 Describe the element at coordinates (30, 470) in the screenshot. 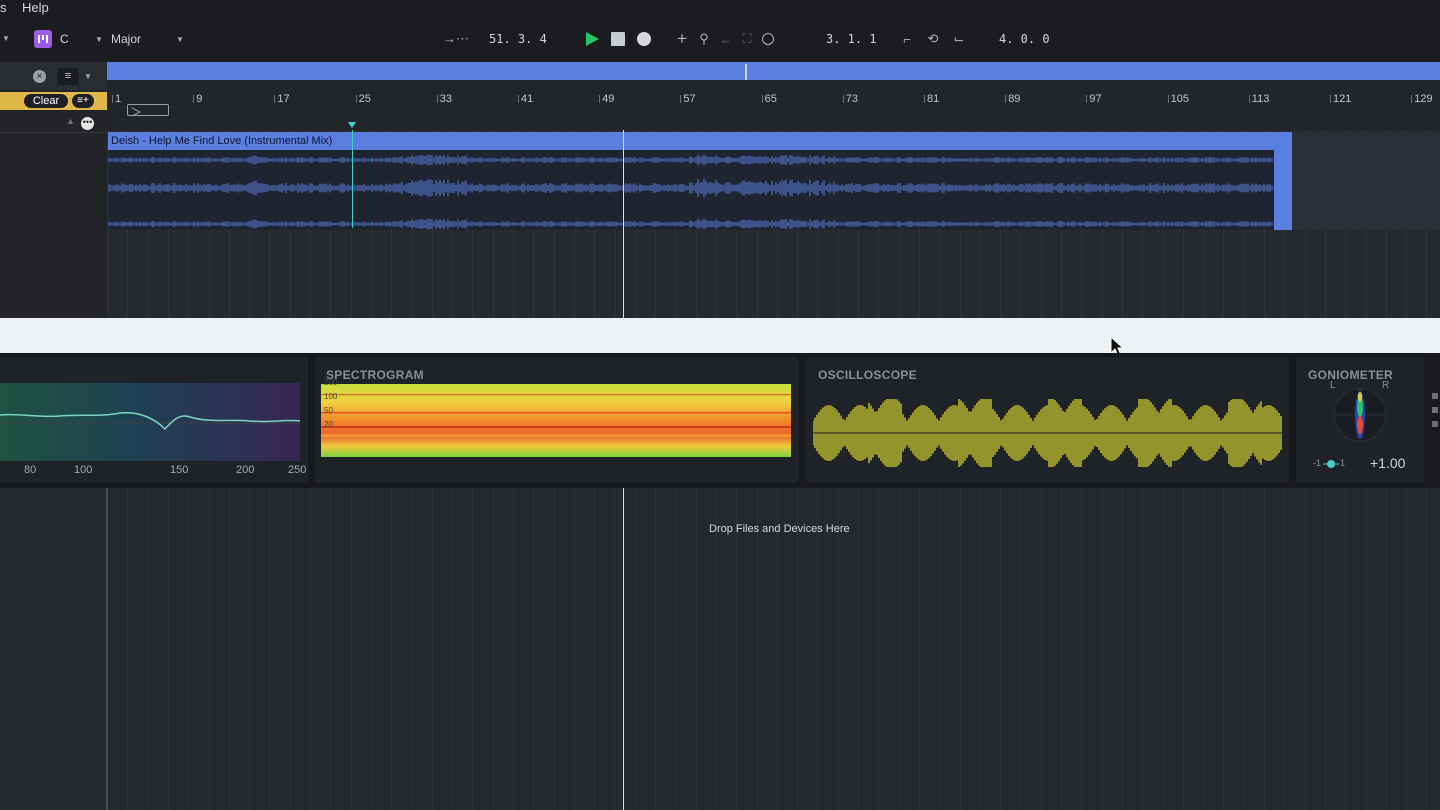

I see `eq-axis-label: 80` at that location.